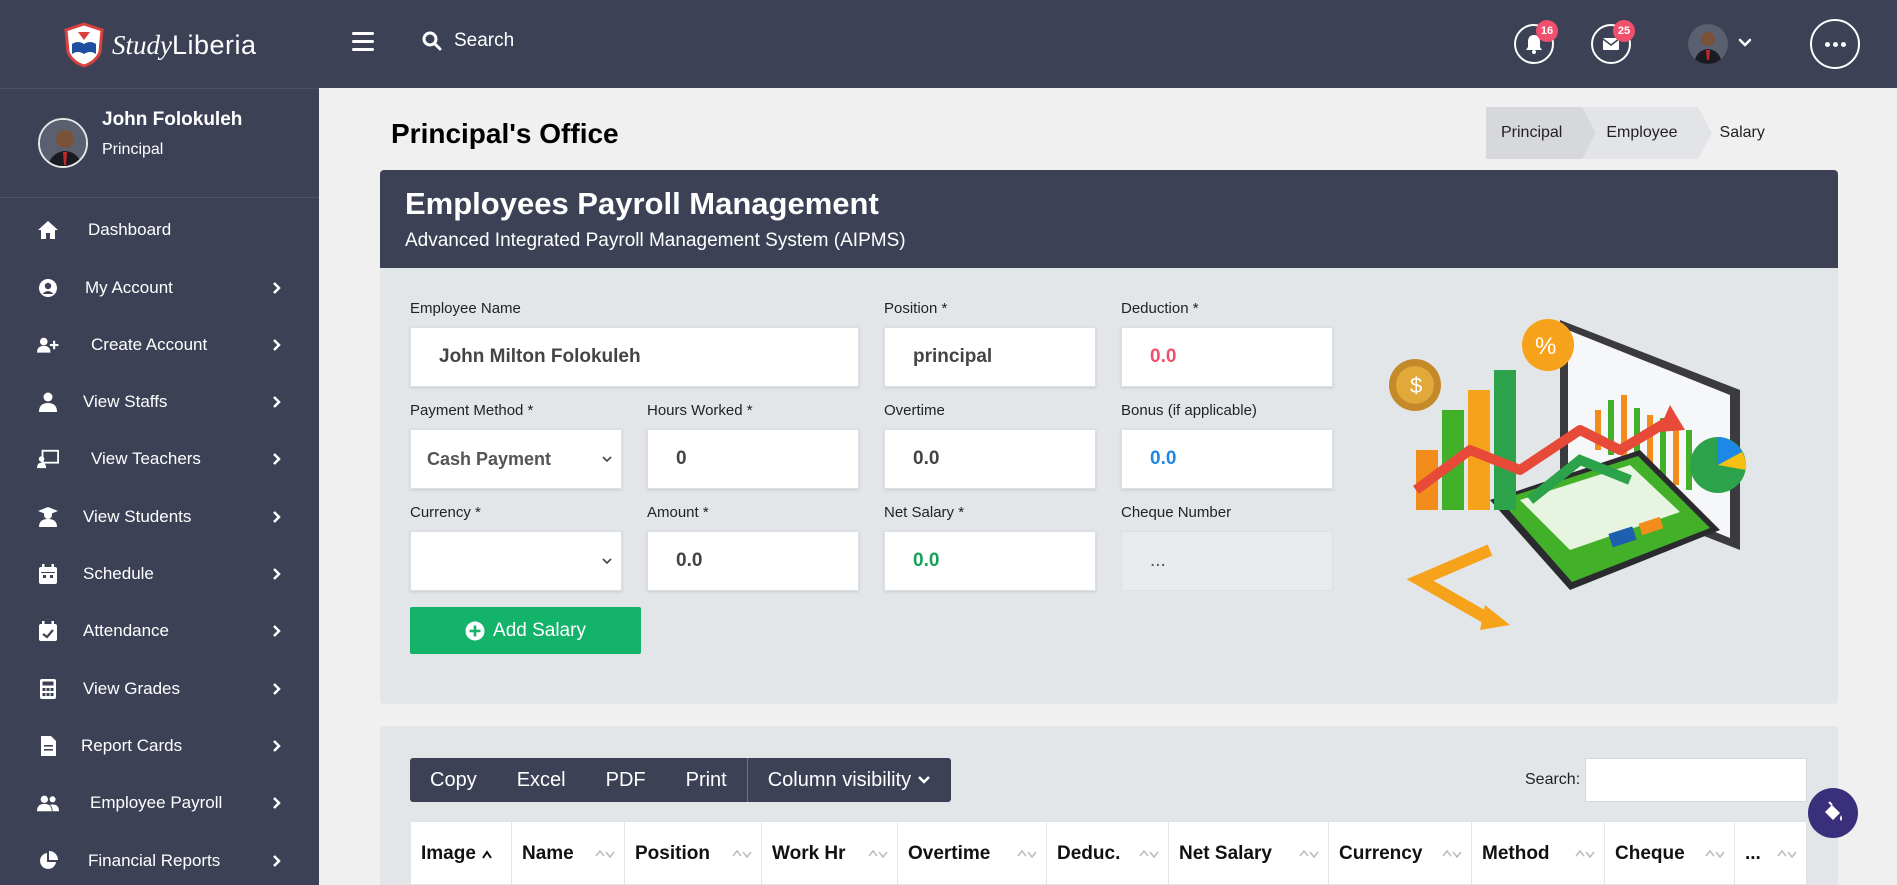  Describe the element at coordinates (159, 345) in the screenshot. I see `sidebar-item-create-account: Create Account` at that location.